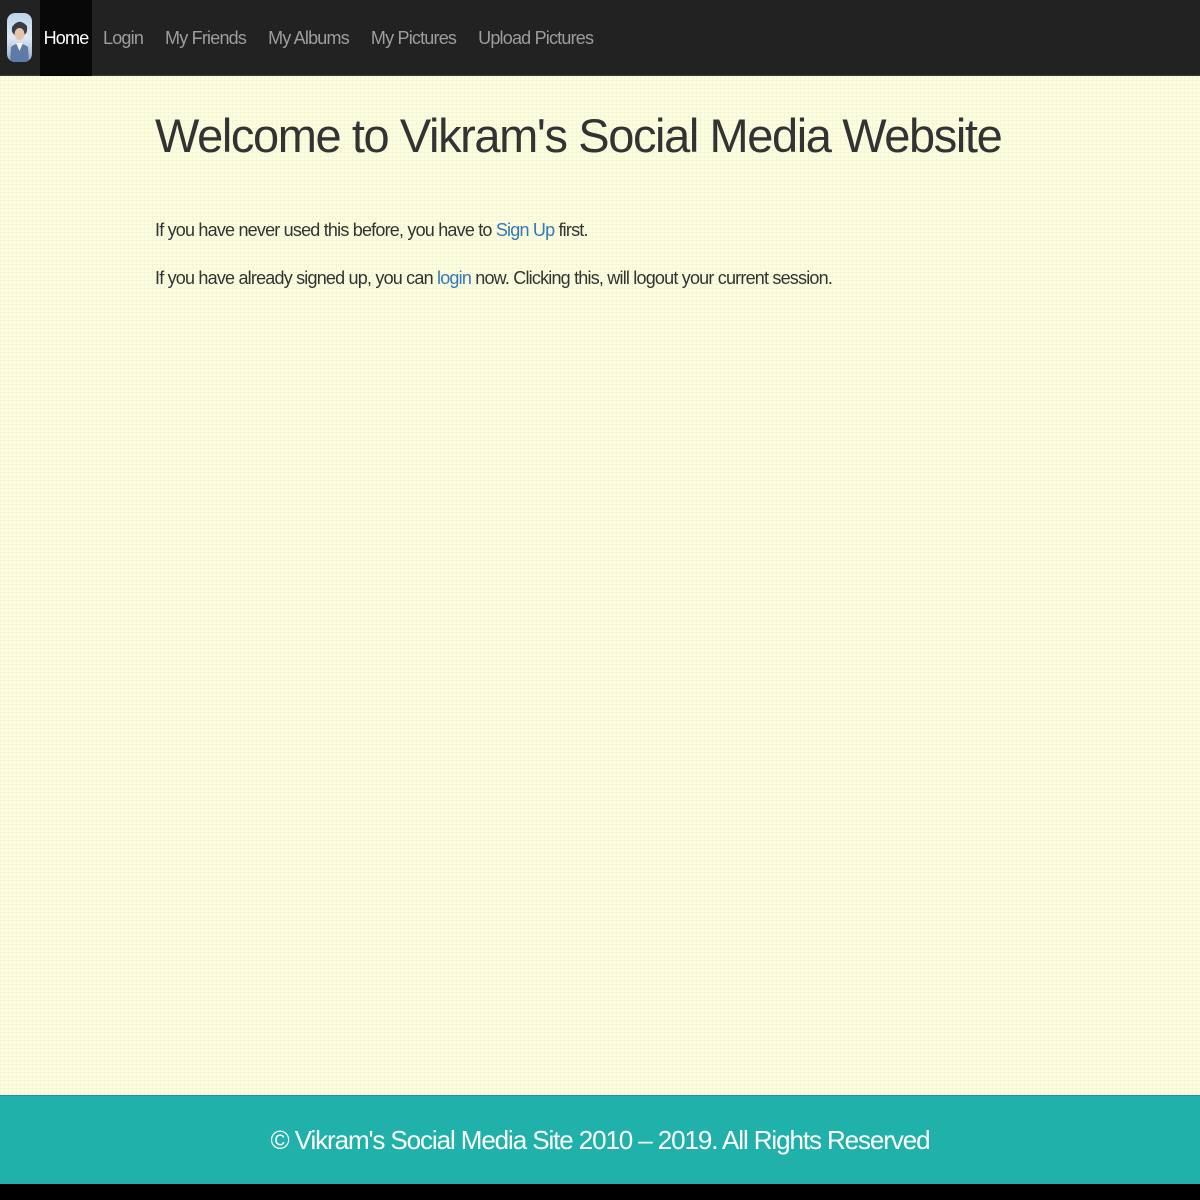 The height and width of the screenshot is (1200, 1200). Describe the element at coordinates (579, 135) in the screenshot. I see `page-title: Welcome to Vikram's Social Media Website` at that location.